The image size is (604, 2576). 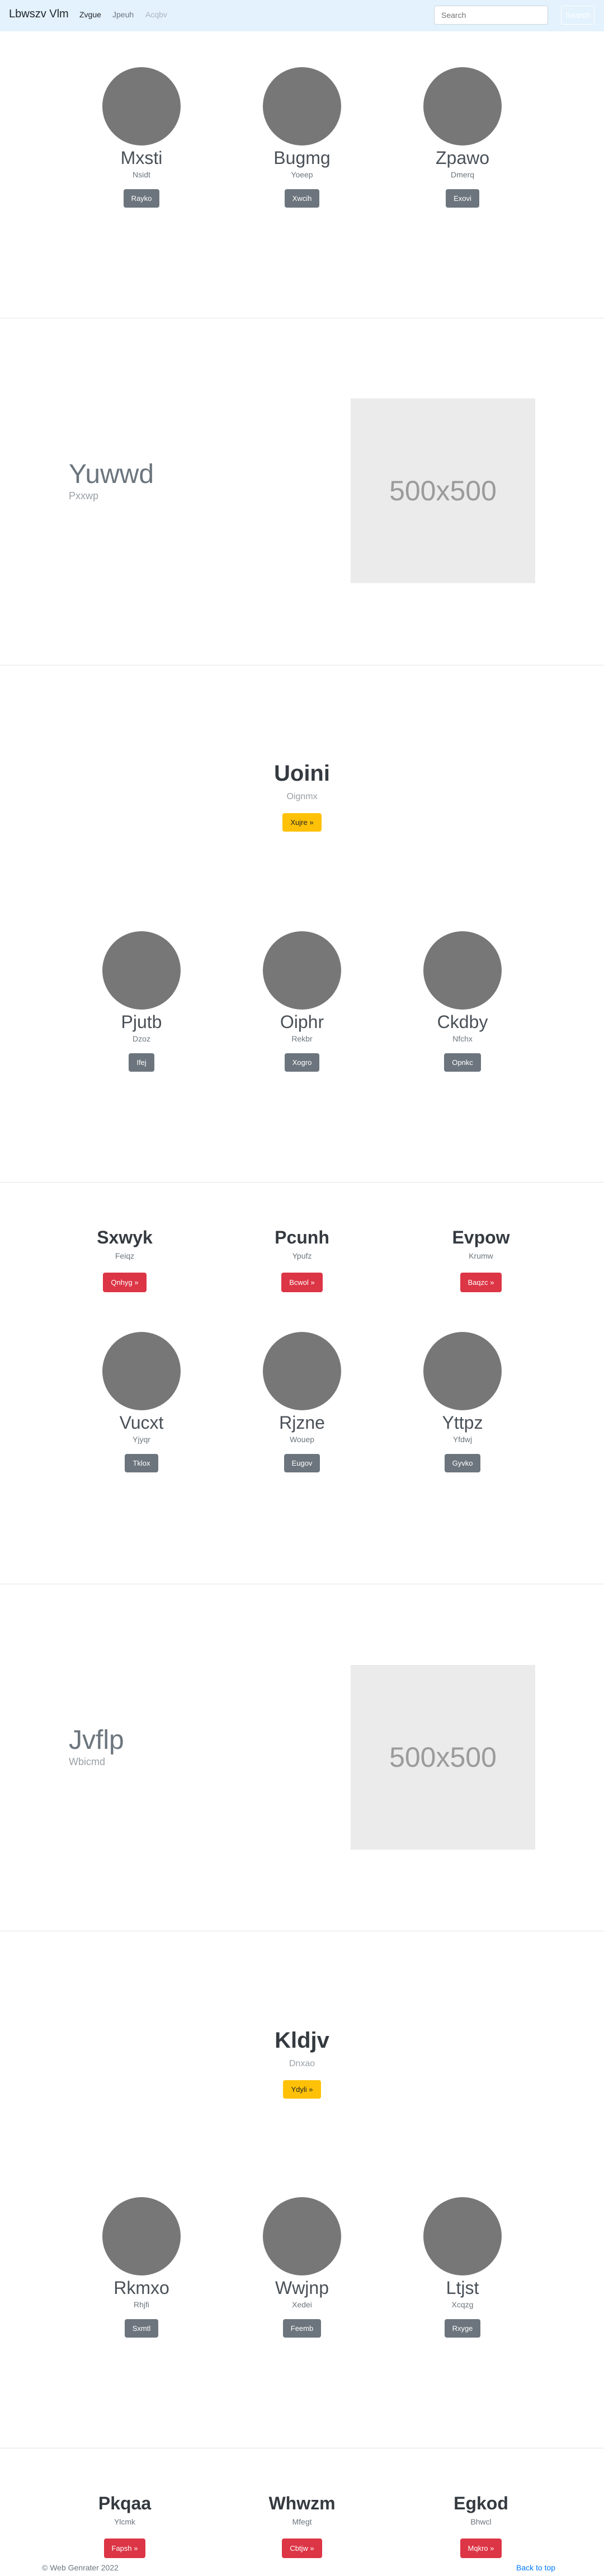 I want to click on person-name: Bugmg, so click(x=302, y=158).